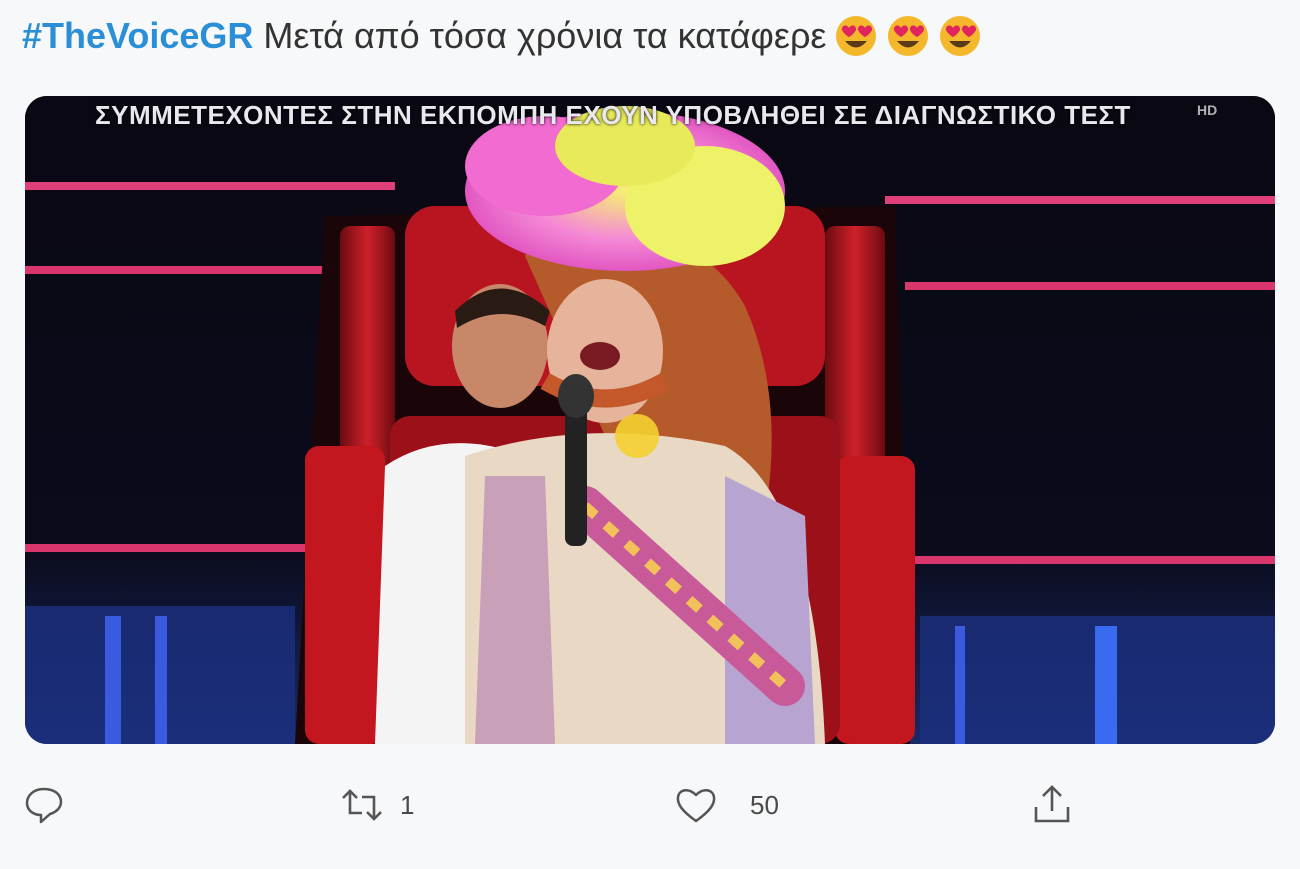 The width and height of the screenshot is (1300, 869). What do you see at coordinates (1052, 804) in the screenshot?
I see `share-icon` at bounding box center [1052, 804].